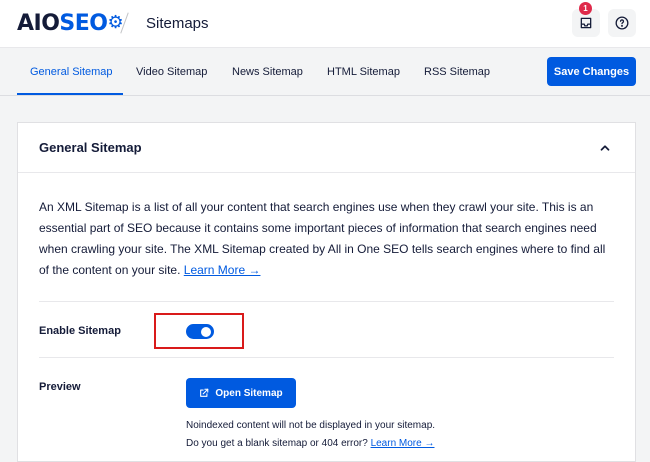 This screenshot has width=650, height=462. I want to click on top-header: AIOSEO⚙ Sitemaps 1, so click(325, 24).